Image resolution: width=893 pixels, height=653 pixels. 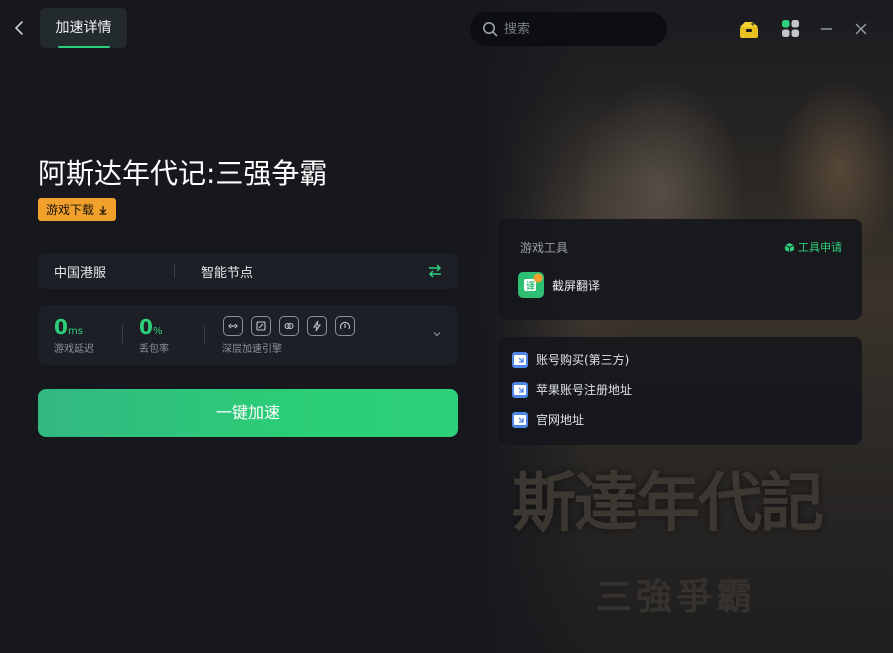 I want to click on search-input, so click(x=579, y=29).